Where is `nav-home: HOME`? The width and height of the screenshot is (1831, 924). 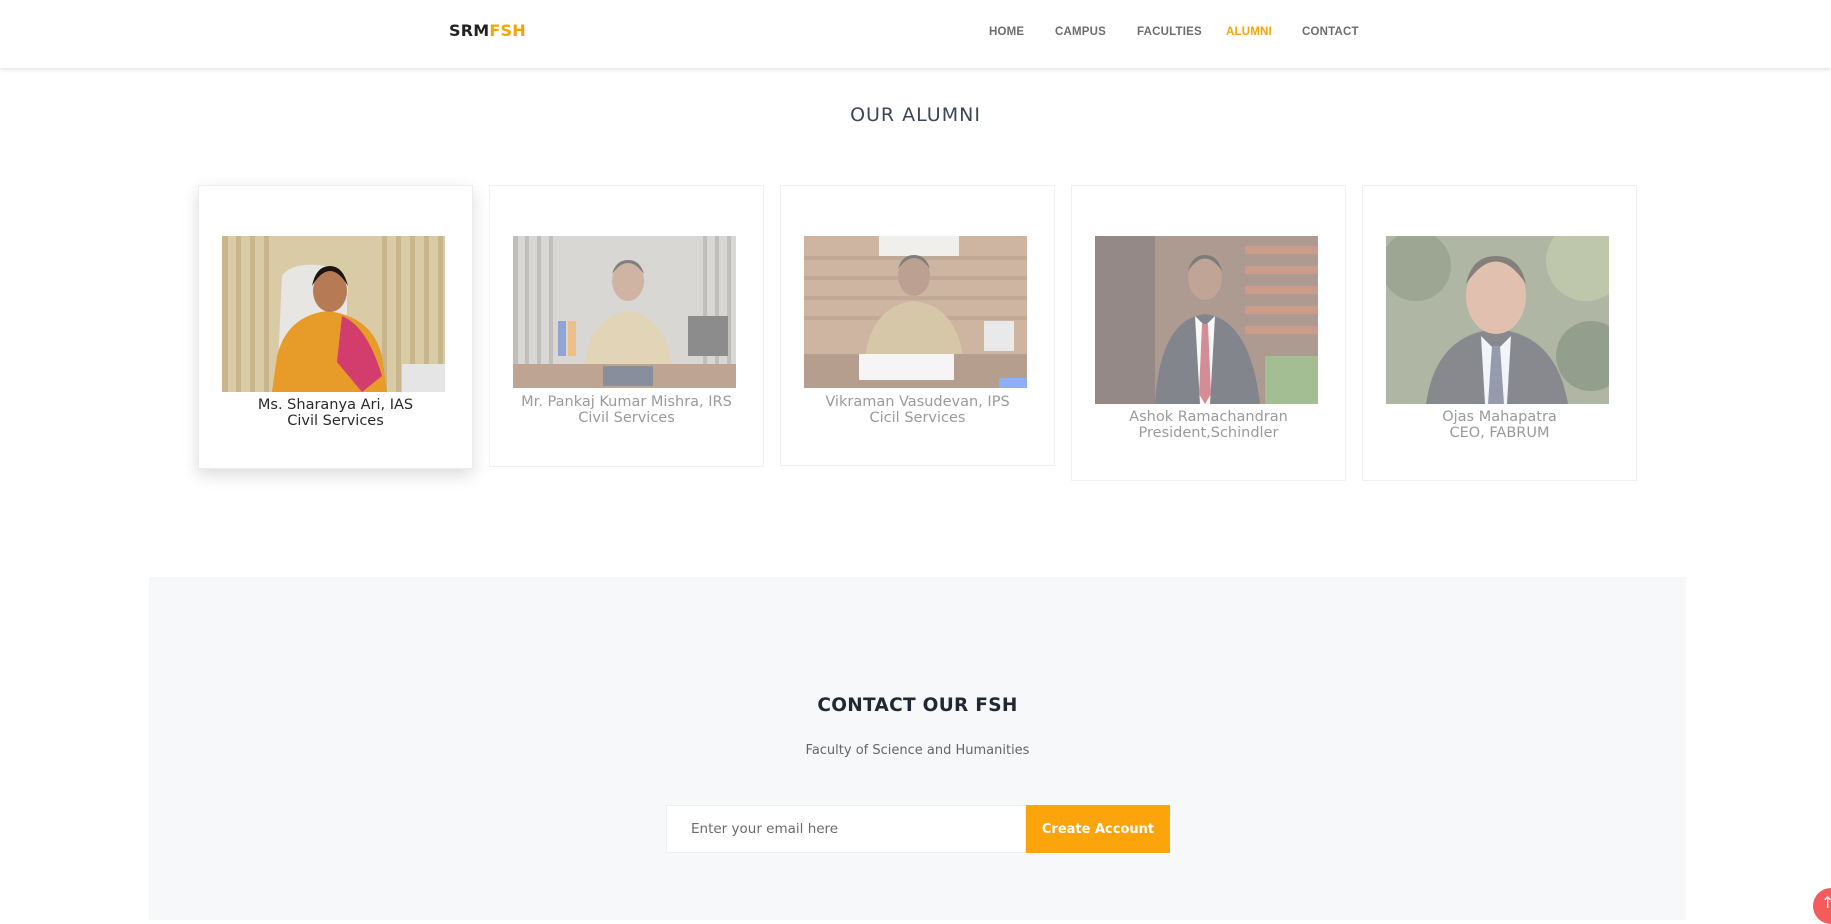
nav-home: HOME is located at coordinates (1006, 32).